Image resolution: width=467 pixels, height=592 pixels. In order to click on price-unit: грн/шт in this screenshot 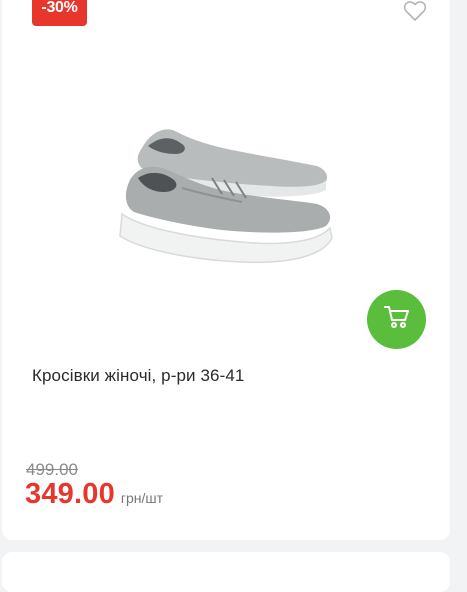, I will do `click(142, 498)`.